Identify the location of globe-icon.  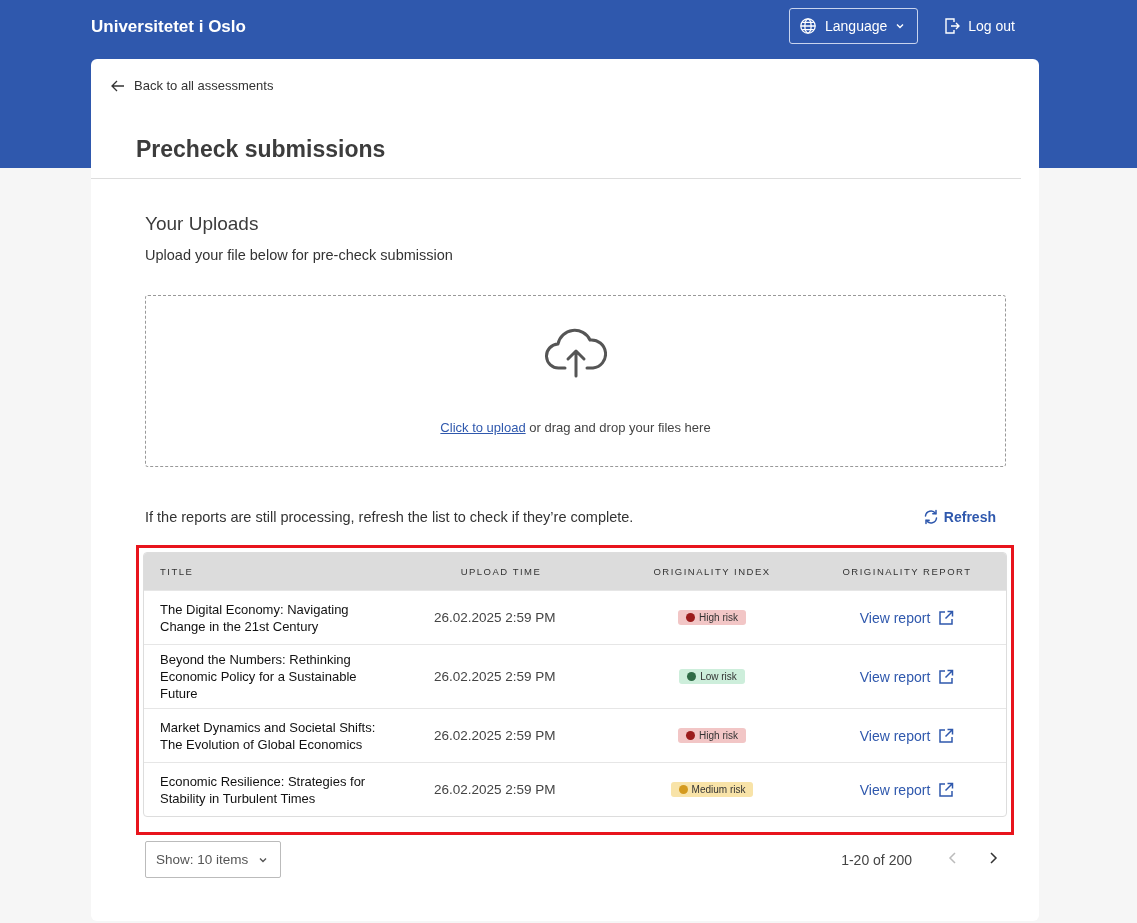
(808, 26).